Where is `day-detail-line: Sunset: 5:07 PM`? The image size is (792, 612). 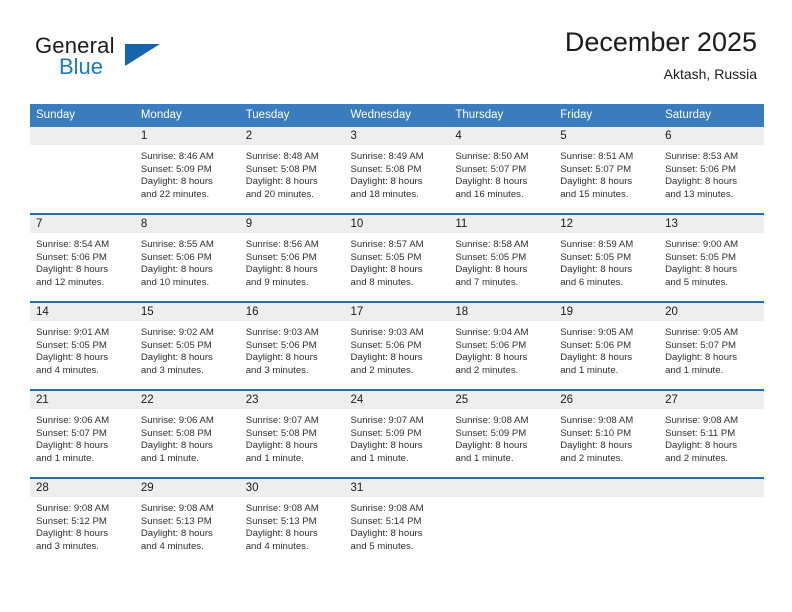
day-detail-line: Sunset: 5:07 PM is located at coordinates (596, 169).